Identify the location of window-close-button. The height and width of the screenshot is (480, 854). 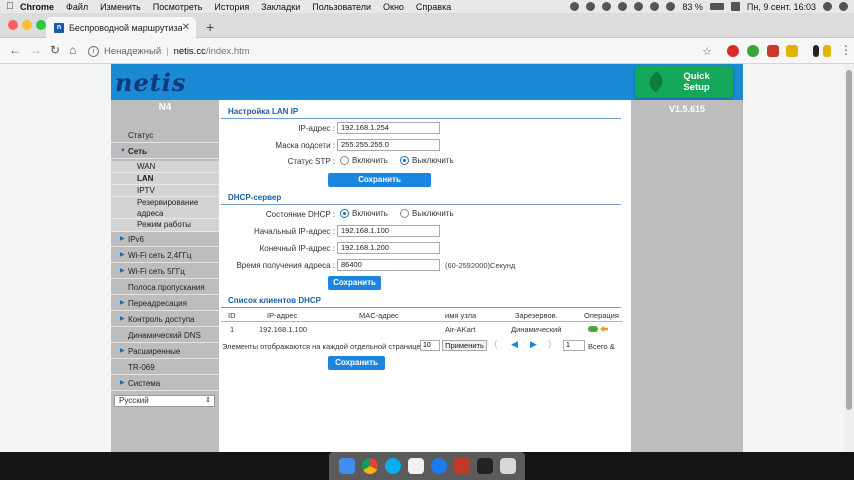
(13, 25).